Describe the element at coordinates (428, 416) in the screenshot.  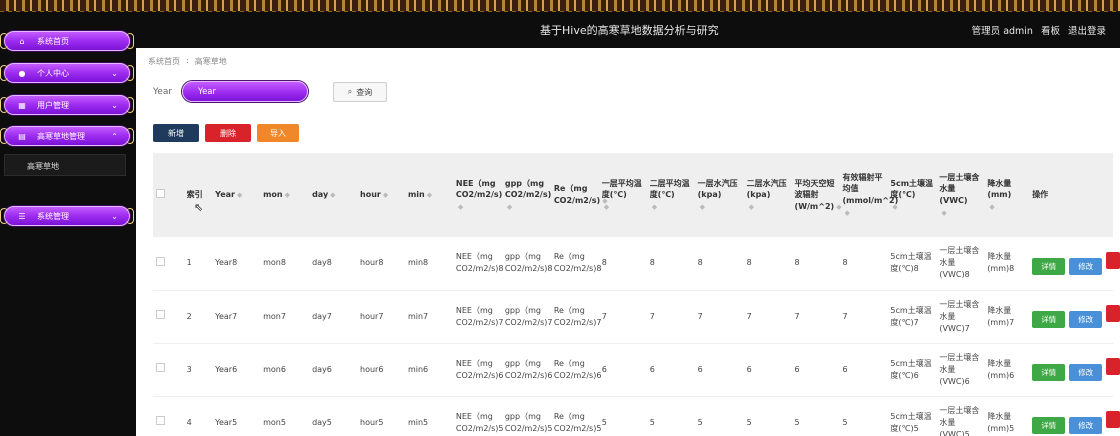
I see `table-cell: min5` at that location.